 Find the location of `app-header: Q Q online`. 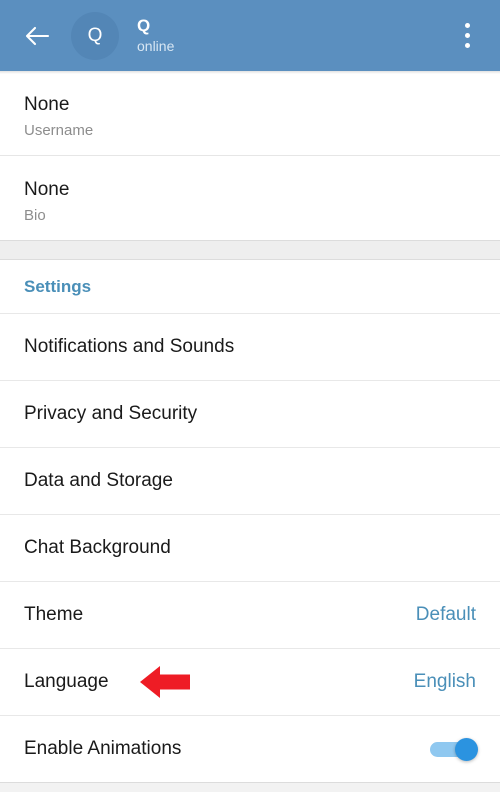

app-header: Q Q online is located at coordinates (250, 37).